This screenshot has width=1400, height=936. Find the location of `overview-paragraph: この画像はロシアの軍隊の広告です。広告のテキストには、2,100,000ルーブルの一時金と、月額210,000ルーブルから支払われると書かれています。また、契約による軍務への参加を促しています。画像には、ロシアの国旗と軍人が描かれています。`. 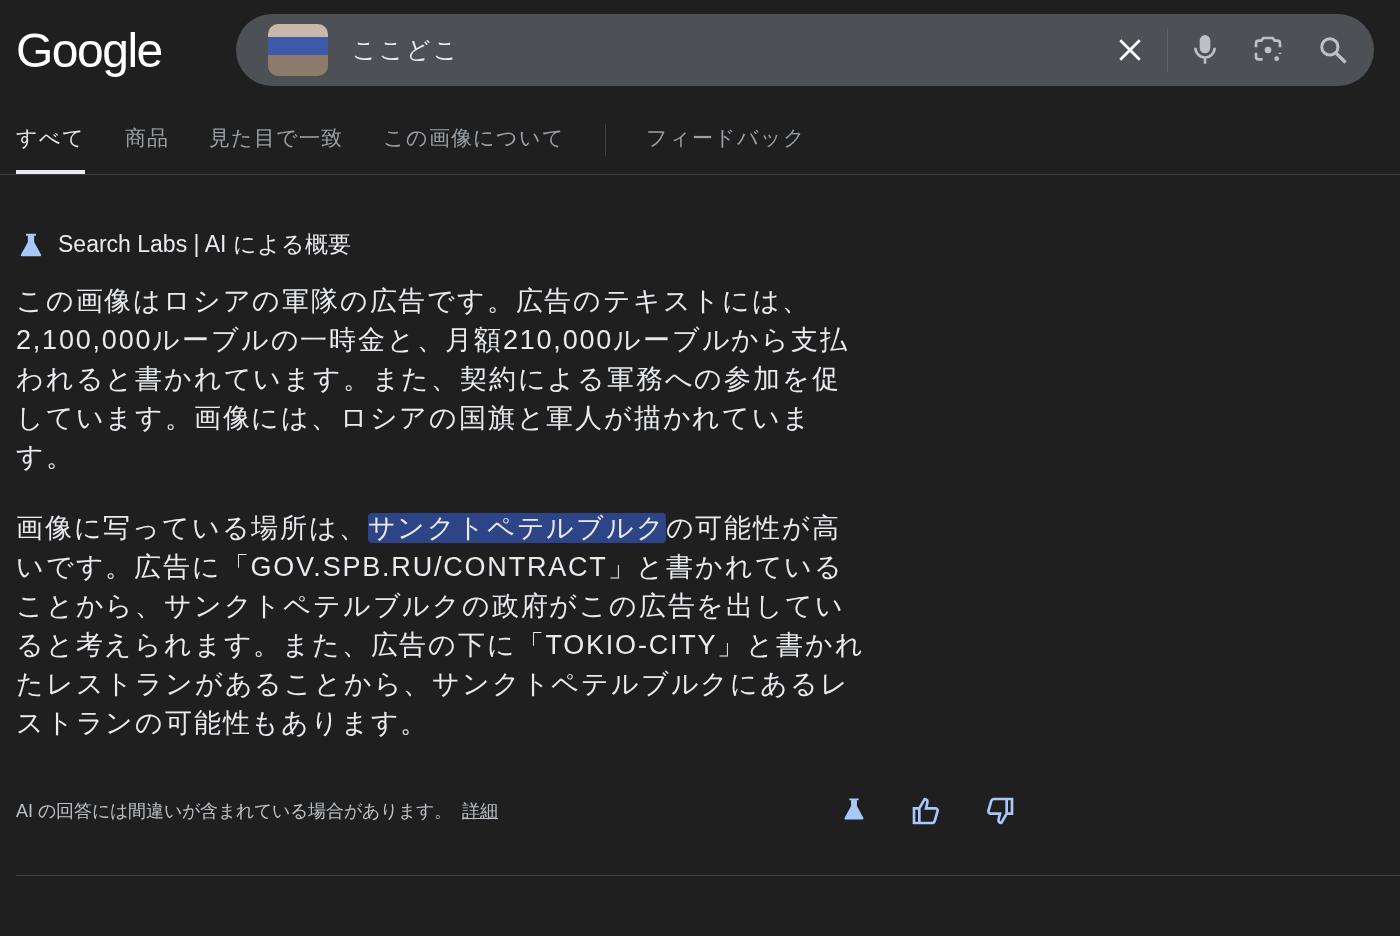

overview-paragraph: この画像はロシアの軍隊の広告です。広告のテキストには、2,100,000ルーブルの一時金と、月額210,000ルーブルから支払われると書かれています。また、契約による軍務への参加を促しています。画像には、ロシアの国旗と軍人が描かれています。 is located at coordinates (433, 379).